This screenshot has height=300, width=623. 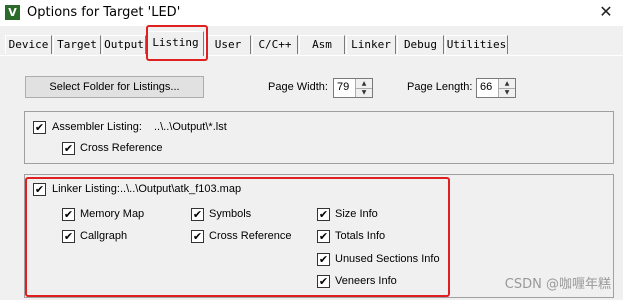 What do you see at coordinates (197, 214) in the screenshot?
I see `symbols-checkbox: ✔` at bounding box center [197, 214].